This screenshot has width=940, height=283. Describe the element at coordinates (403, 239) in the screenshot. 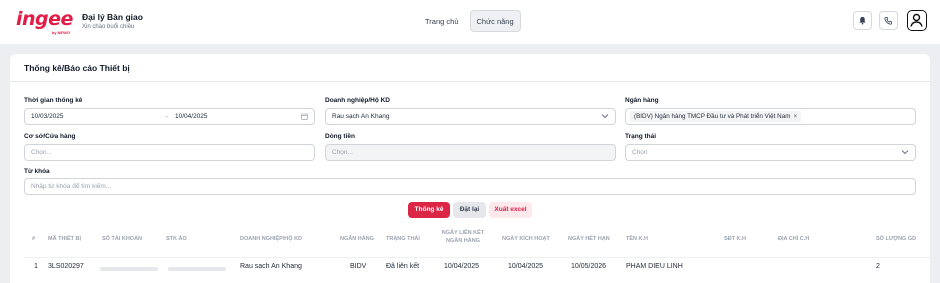

I see `col-status: TRẠNG THÁI` at that location.